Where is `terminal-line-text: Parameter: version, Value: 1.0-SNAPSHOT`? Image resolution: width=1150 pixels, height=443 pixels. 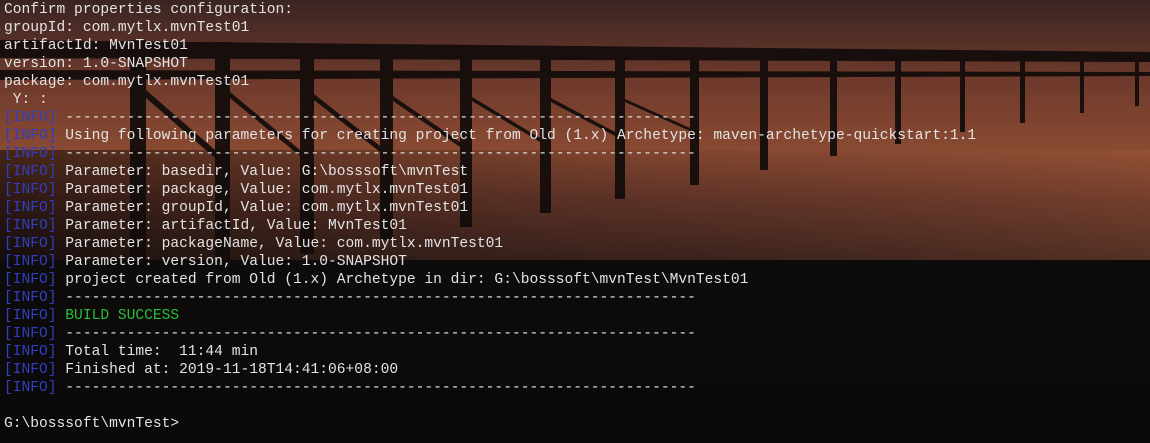 terminal-line-text: Parameter: version, Value: 1.0-SNAPSHOT is located at coordinates (231, 262).